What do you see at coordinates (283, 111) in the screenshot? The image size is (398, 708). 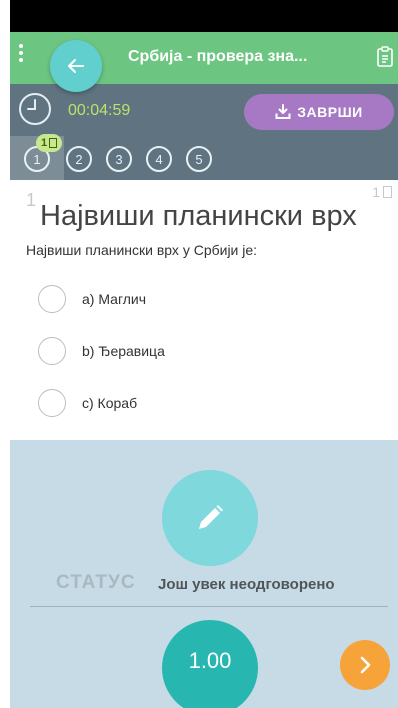 I see `download-icon` at bounding box center [283, 111].